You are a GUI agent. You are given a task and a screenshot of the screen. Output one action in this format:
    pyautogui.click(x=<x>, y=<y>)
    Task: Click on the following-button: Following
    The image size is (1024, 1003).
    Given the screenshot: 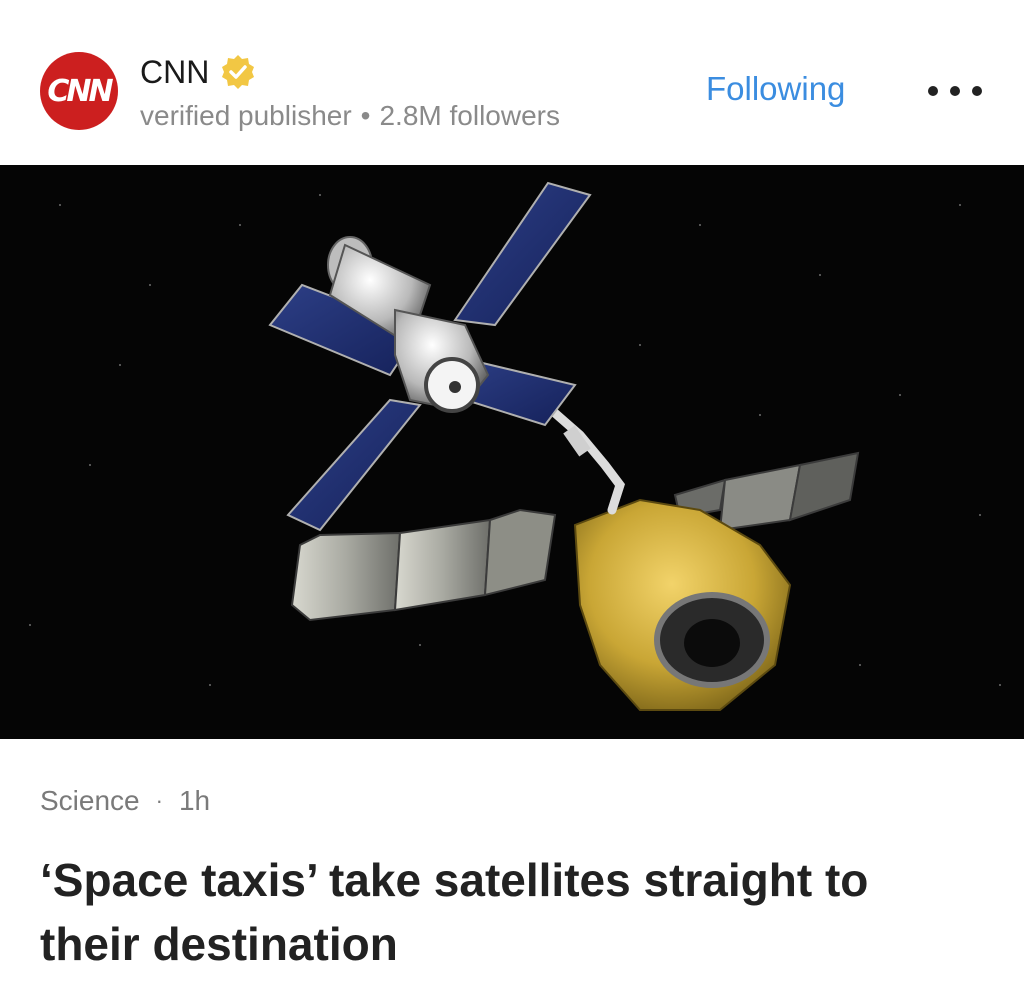 What is the action you would take?
    pyautogui.click(x=775, y=89)
    